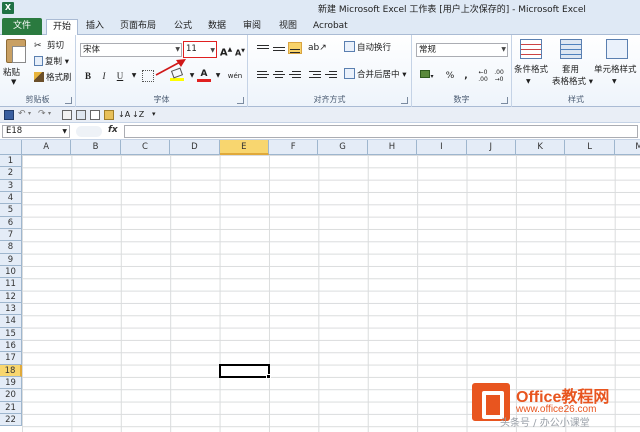  What do you see at coordinates (104, 76) in the screenshot?
I see `italic-button: I` at bounding box center [104, 76].